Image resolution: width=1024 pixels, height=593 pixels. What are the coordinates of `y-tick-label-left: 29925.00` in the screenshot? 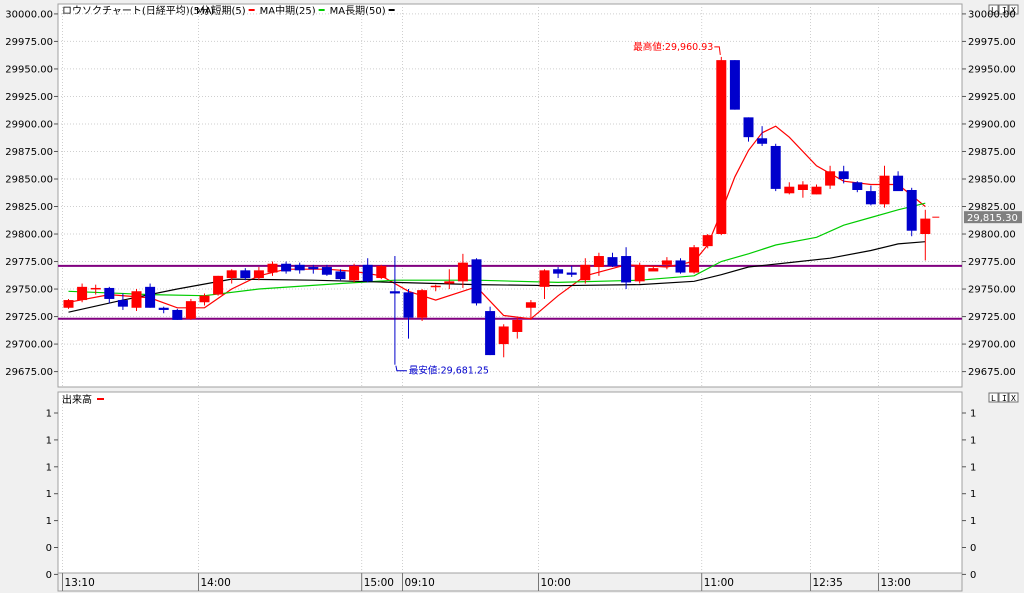 It's located at (29, 97).